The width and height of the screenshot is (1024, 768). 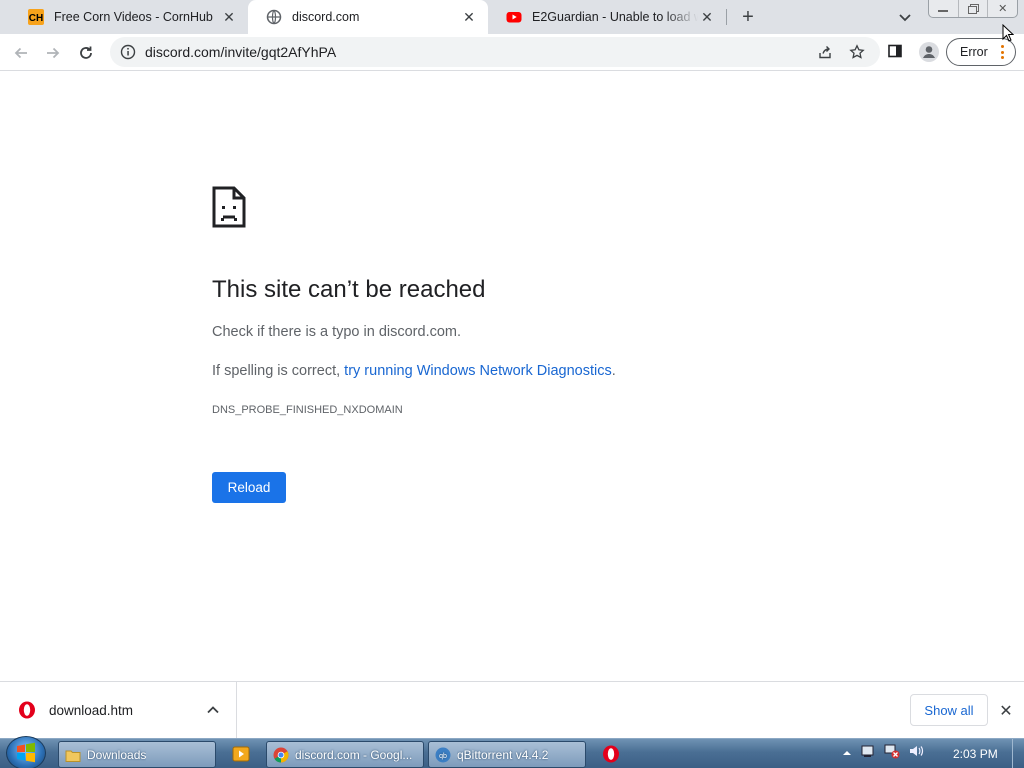 I want to click on taskbar-qbittorrent: qb qBittorrent v4.4.2, so click(x=507, y=754).